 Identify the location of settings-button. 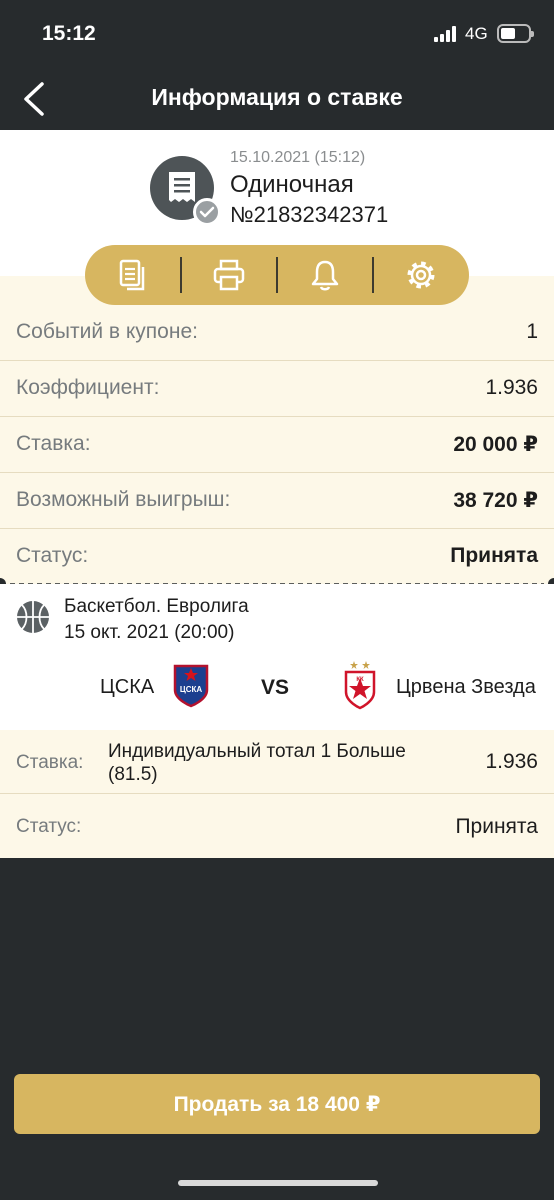
(421, 275).